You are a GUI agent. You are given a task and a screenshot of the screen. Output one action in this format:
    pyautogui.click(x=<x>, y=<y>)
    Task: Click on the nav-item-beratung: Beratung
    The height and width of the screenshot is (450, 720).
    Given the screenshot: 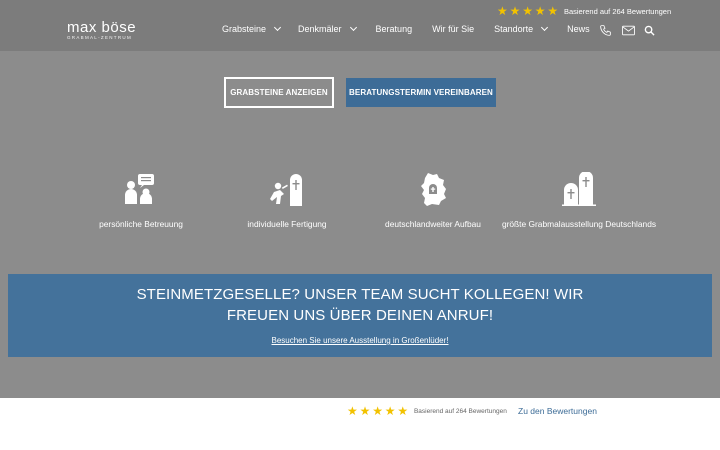 What is the action you would take?
    pyautogui.click(x=394, y=29)
    